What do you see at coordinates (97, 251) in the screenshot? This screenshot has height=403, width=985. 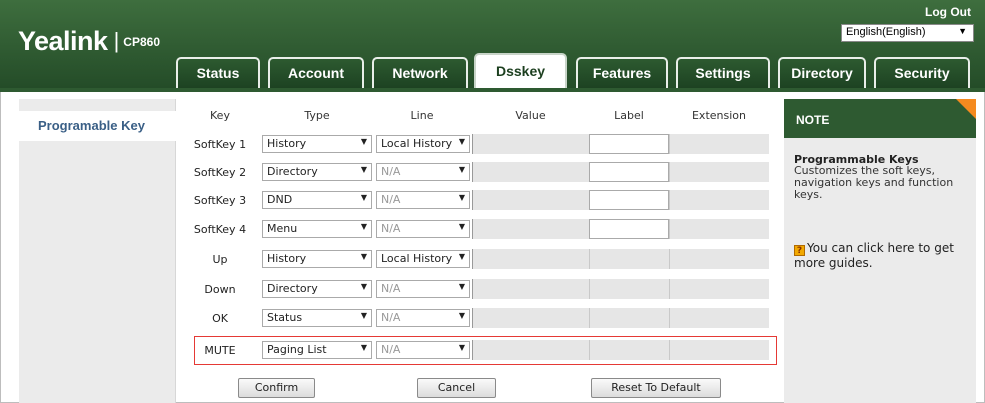 I see `sidebar: Programable Key` at bounding box center [97, 251].